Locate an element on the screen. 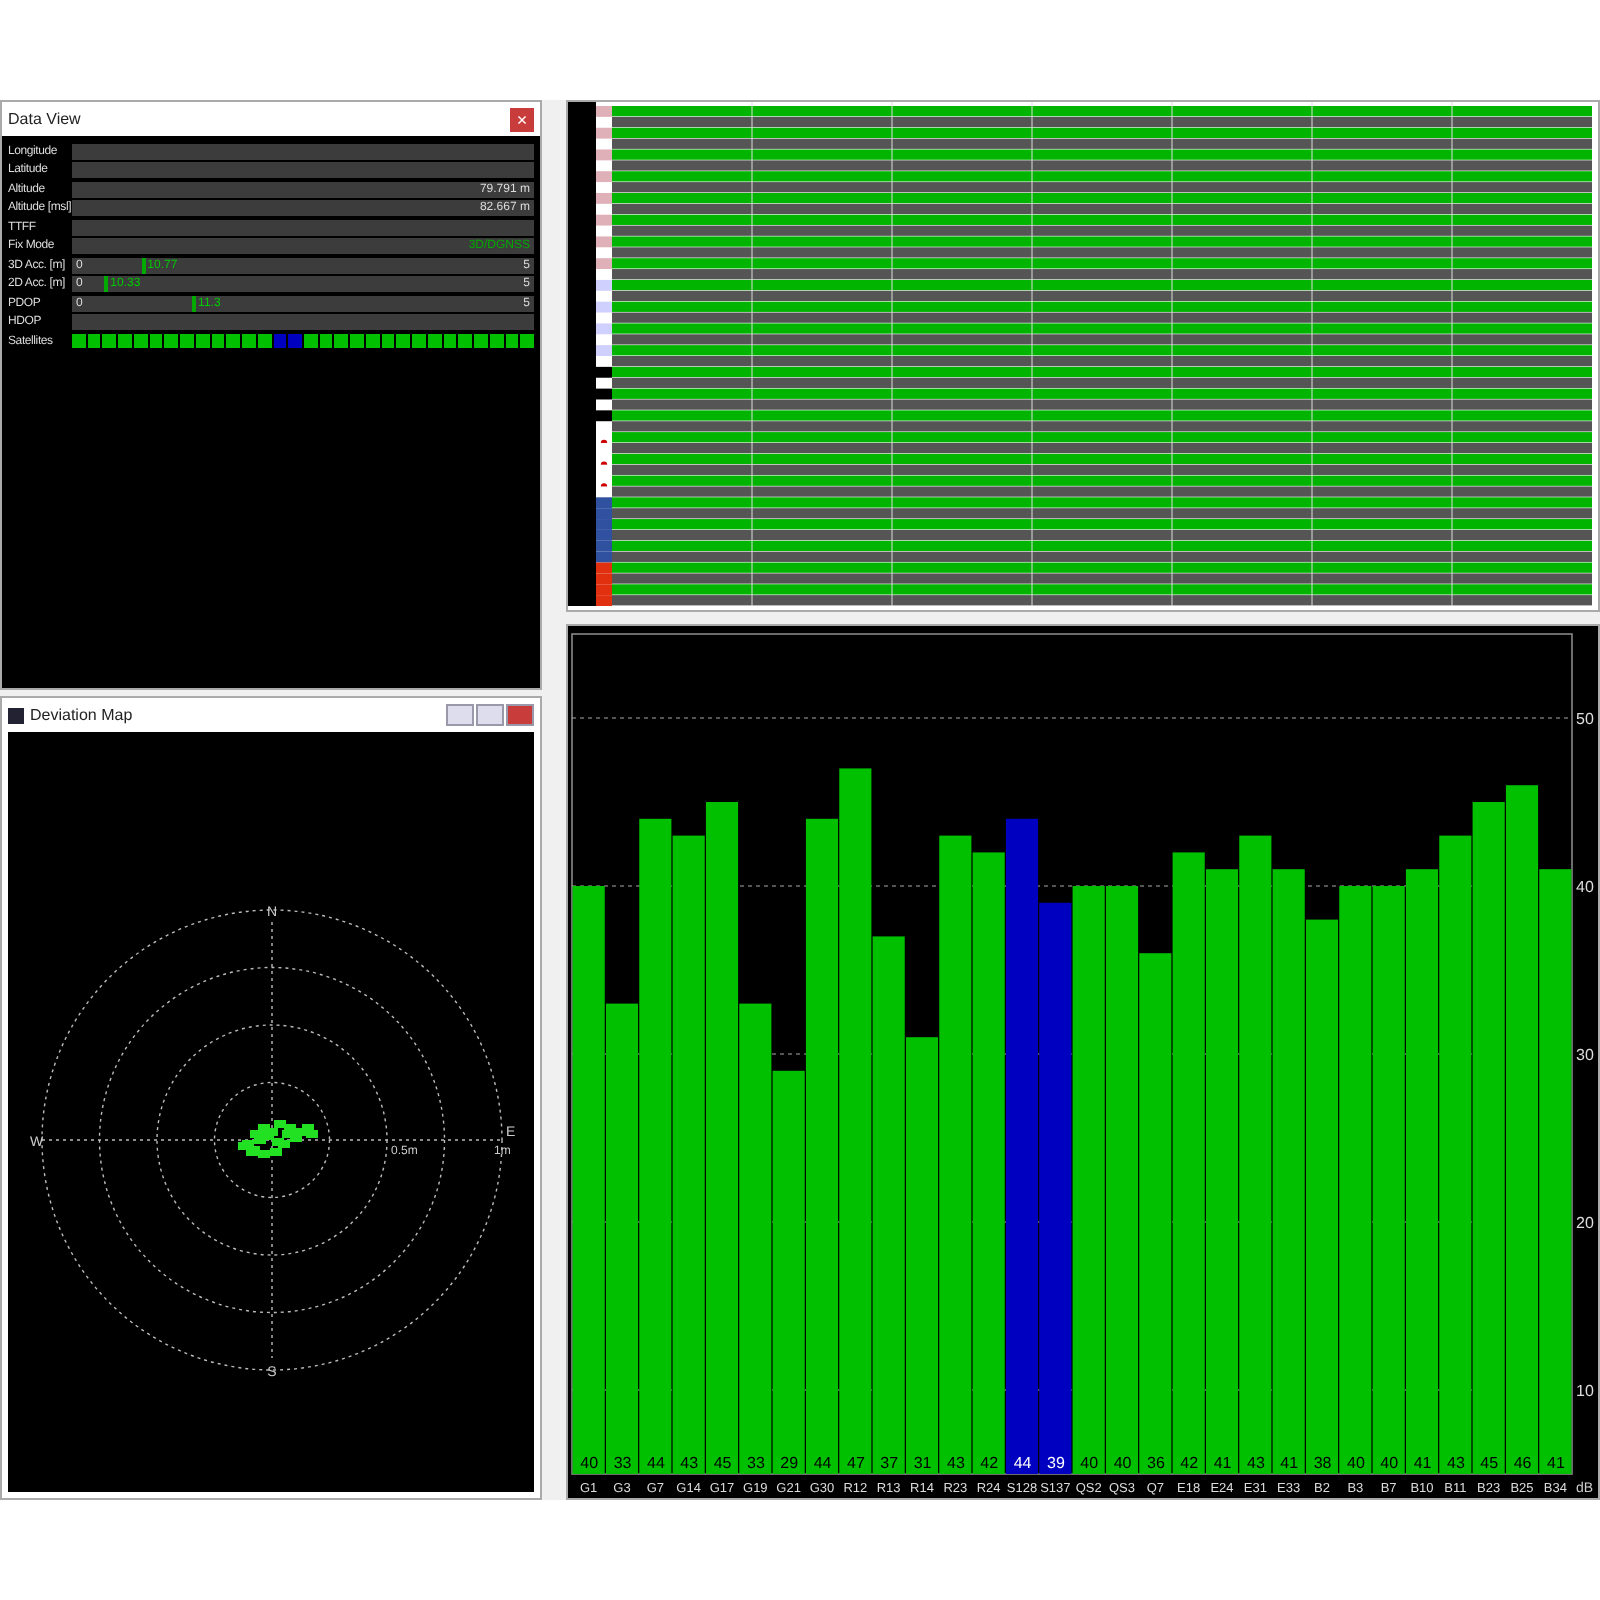 The height and width of the screenshot is (1600, 1600). bar-value-label: 31 is located at coordinates (922, 1463).